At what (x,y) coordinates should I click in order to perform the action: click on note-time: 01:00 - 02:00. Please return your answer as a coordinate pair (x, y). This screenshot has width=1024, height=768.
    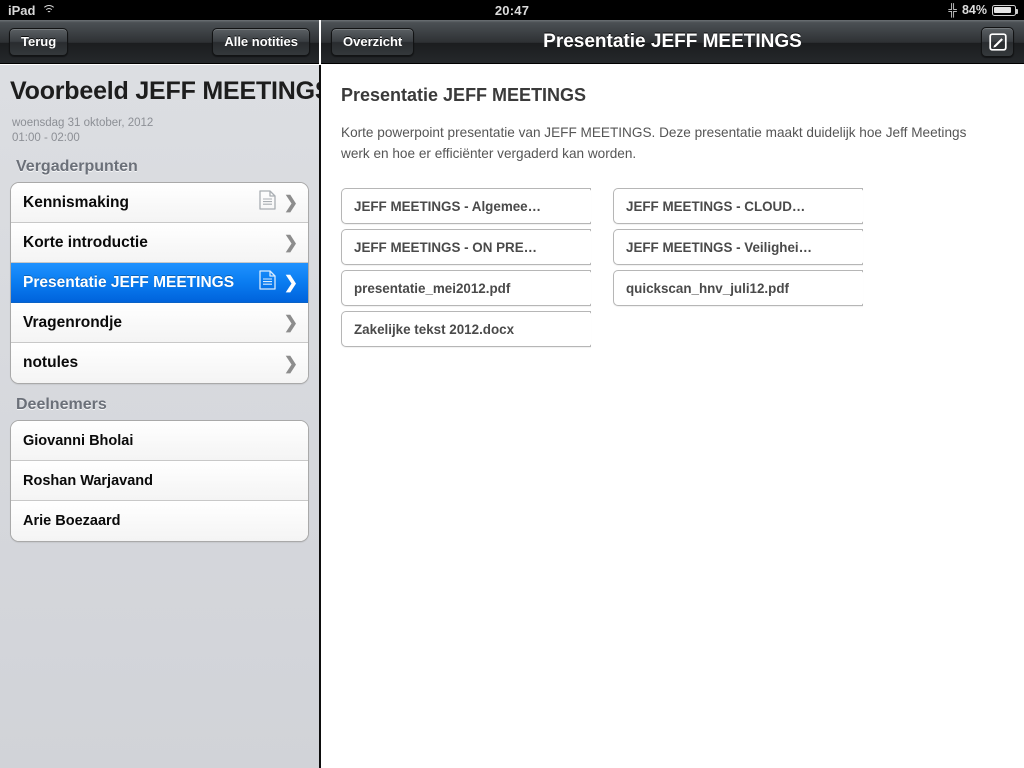
    Looking at the image, I should click on (46, 138).